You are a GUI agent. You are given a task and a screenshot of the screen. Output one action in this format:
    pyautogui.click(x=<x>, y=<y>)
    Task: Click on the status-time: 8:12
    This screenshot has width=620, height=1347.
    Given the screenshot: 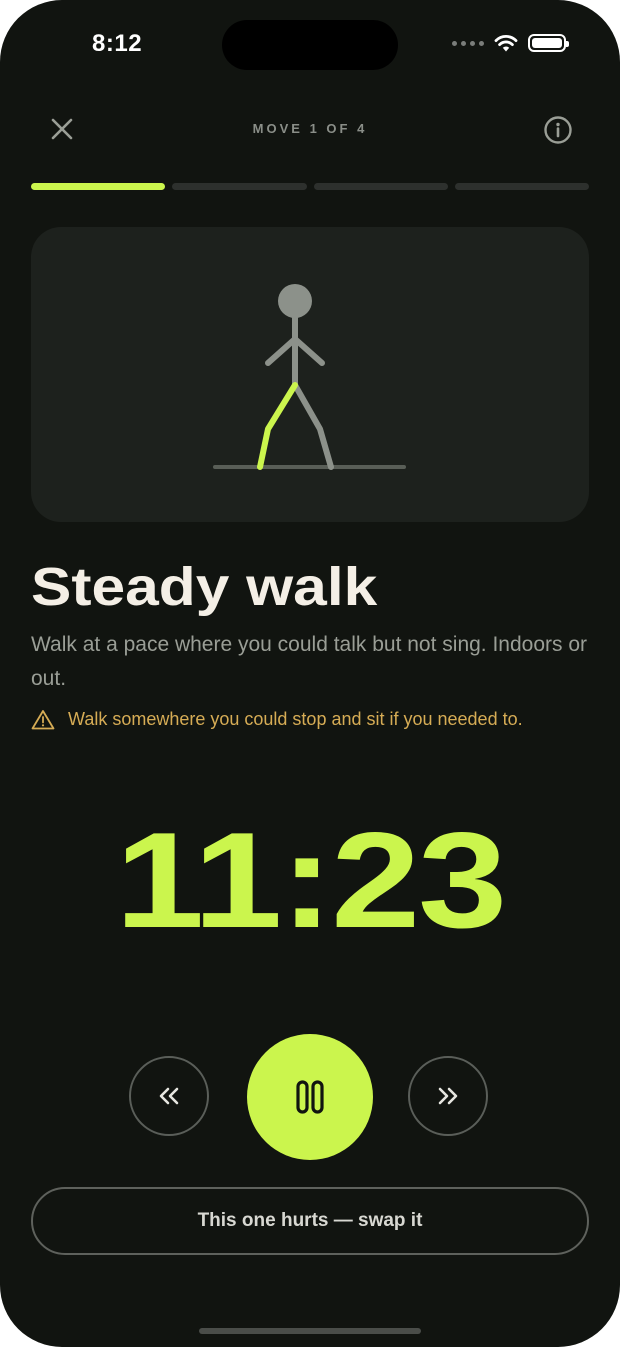 What is the action you would take?
    pyautogui.click(x=117, y=43)
    